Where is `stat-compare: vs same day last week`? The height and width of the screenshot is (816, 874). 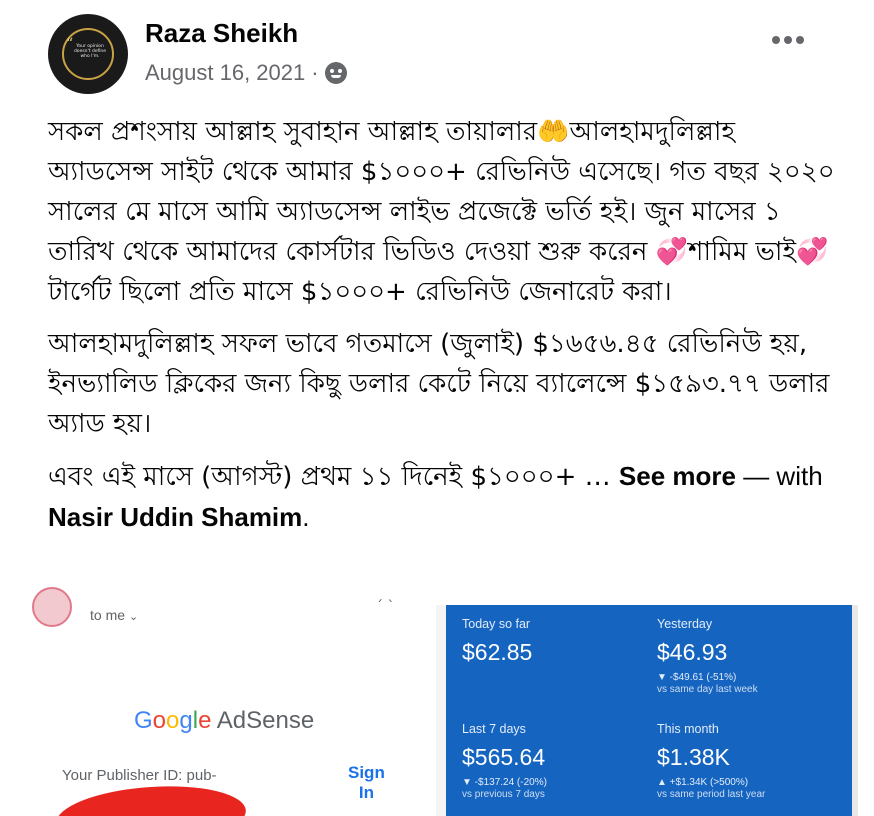 stat-compare: vs same day last week is located at coordinates (707, 689).